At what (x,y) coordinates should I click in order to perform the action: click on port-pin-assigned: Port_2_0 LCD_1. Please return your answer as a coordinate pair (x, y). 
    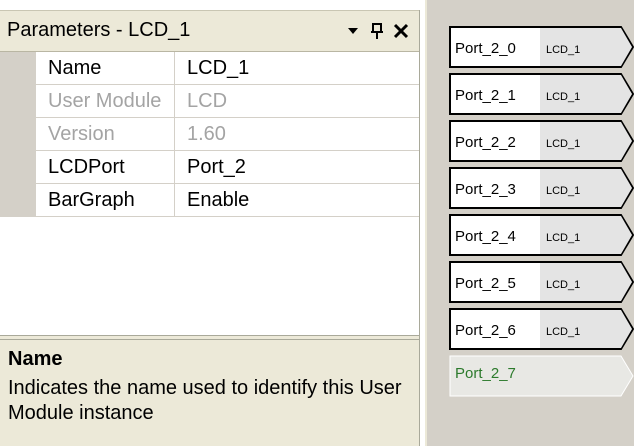
    Looking at the image, I should click on (541, 47).